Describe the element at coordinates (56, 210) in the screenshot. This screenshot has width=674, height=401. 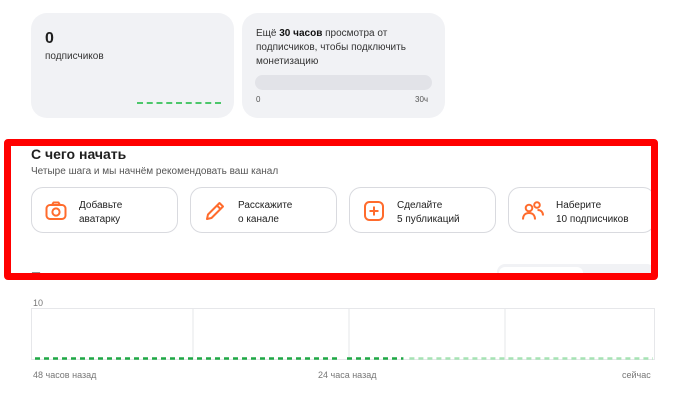
I see `camera-icon` at that location.